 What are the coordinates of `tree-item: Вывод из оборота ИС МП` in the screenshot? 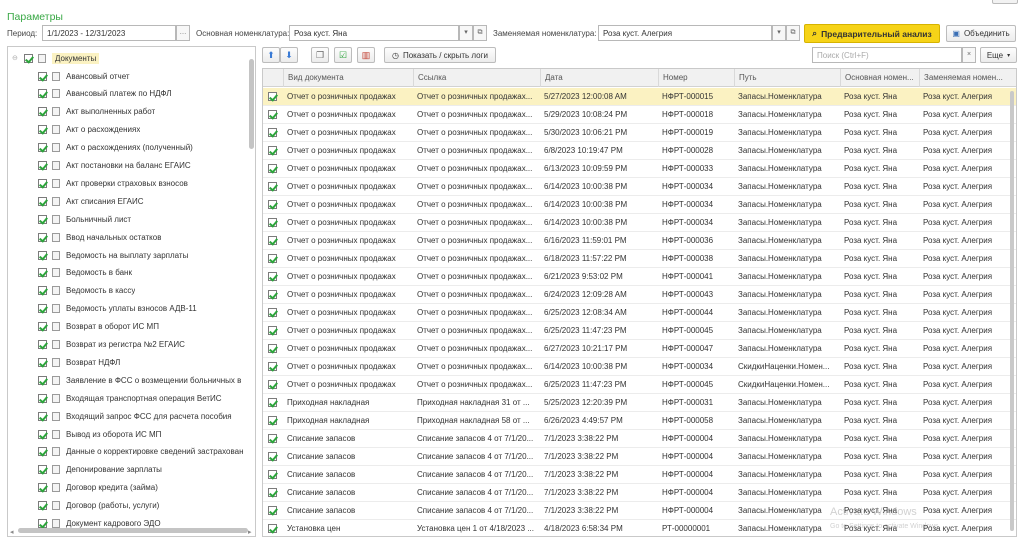 It's located at (128, 434).